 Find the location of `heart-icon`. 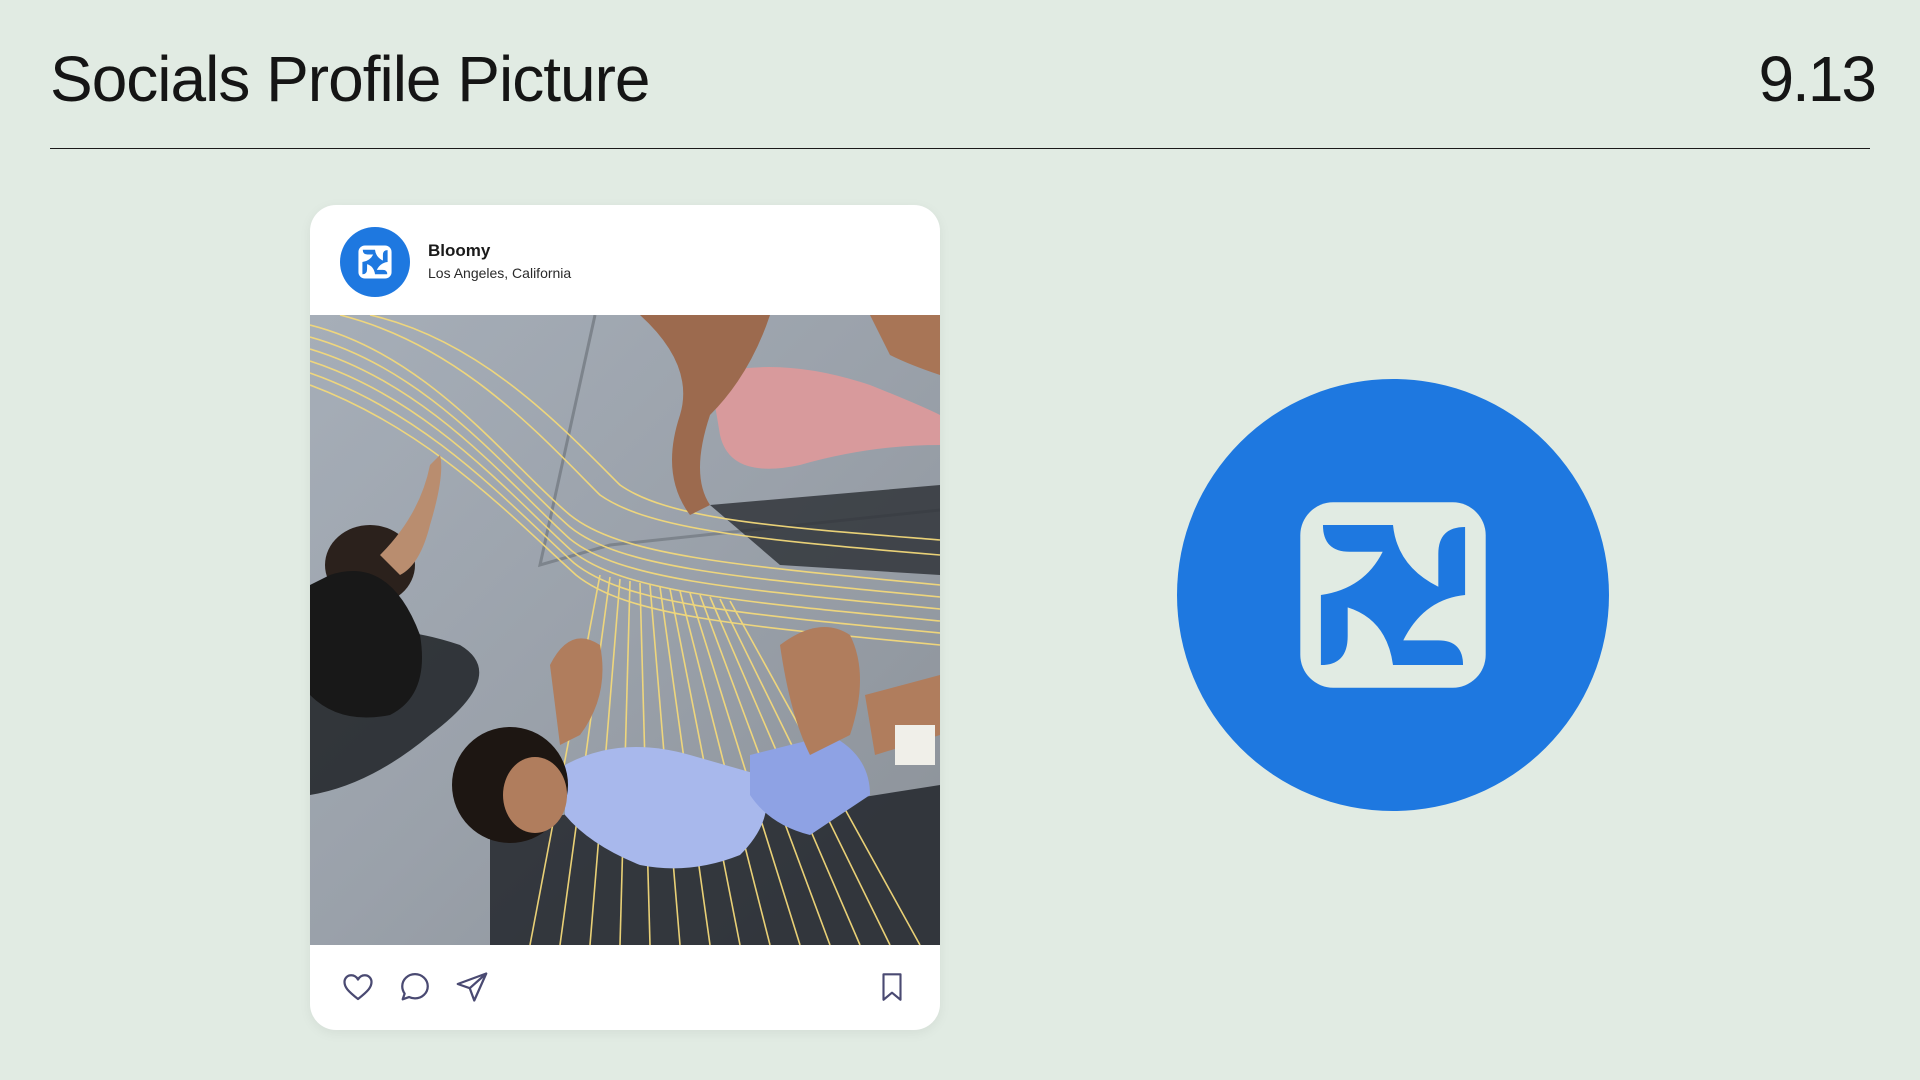

heart-icon is located at coordinates (358, 987).